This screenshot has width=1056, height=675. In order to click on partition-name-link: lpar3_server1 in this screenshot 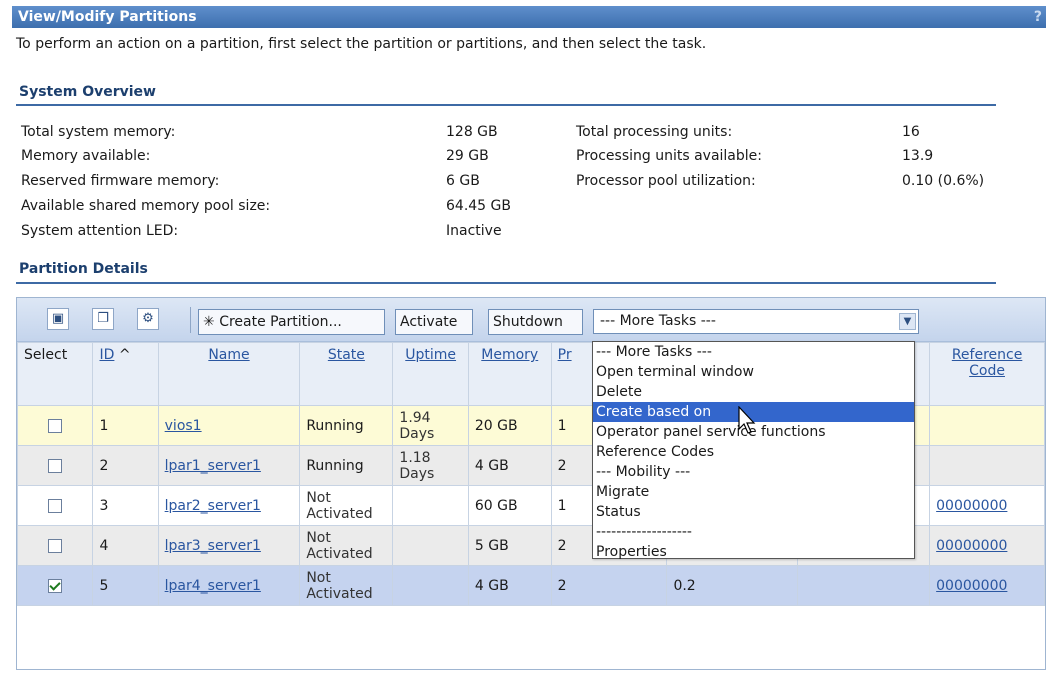, I will do `click(213, 546)`.